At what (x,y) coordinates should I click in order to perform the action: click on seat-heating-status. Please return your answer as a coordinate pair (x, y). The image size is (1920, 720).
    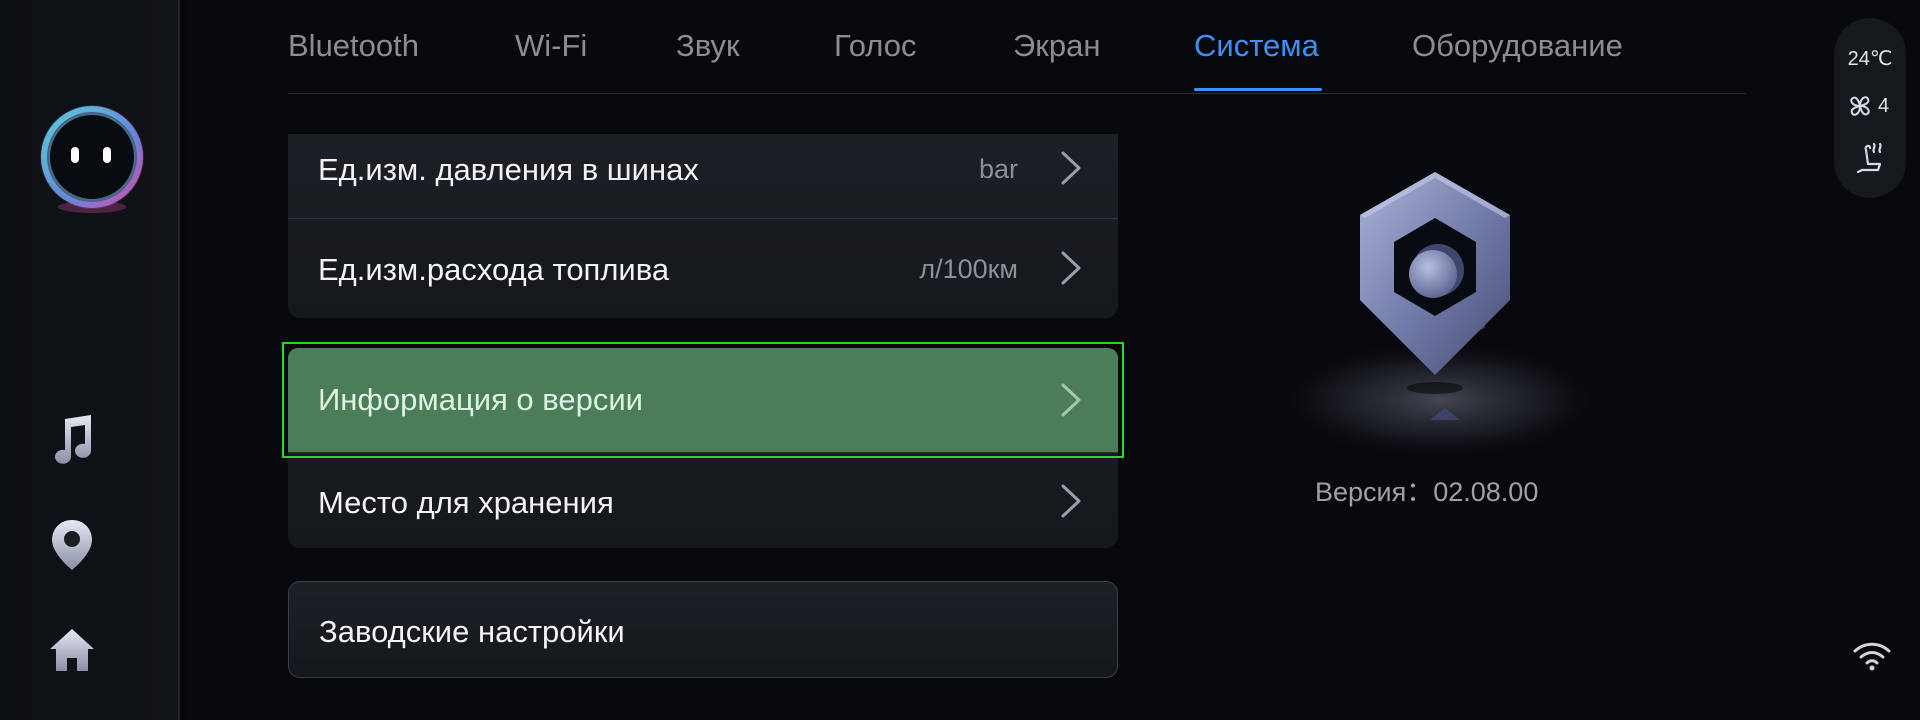
    Looking at the image, I should click on (1871, 160).